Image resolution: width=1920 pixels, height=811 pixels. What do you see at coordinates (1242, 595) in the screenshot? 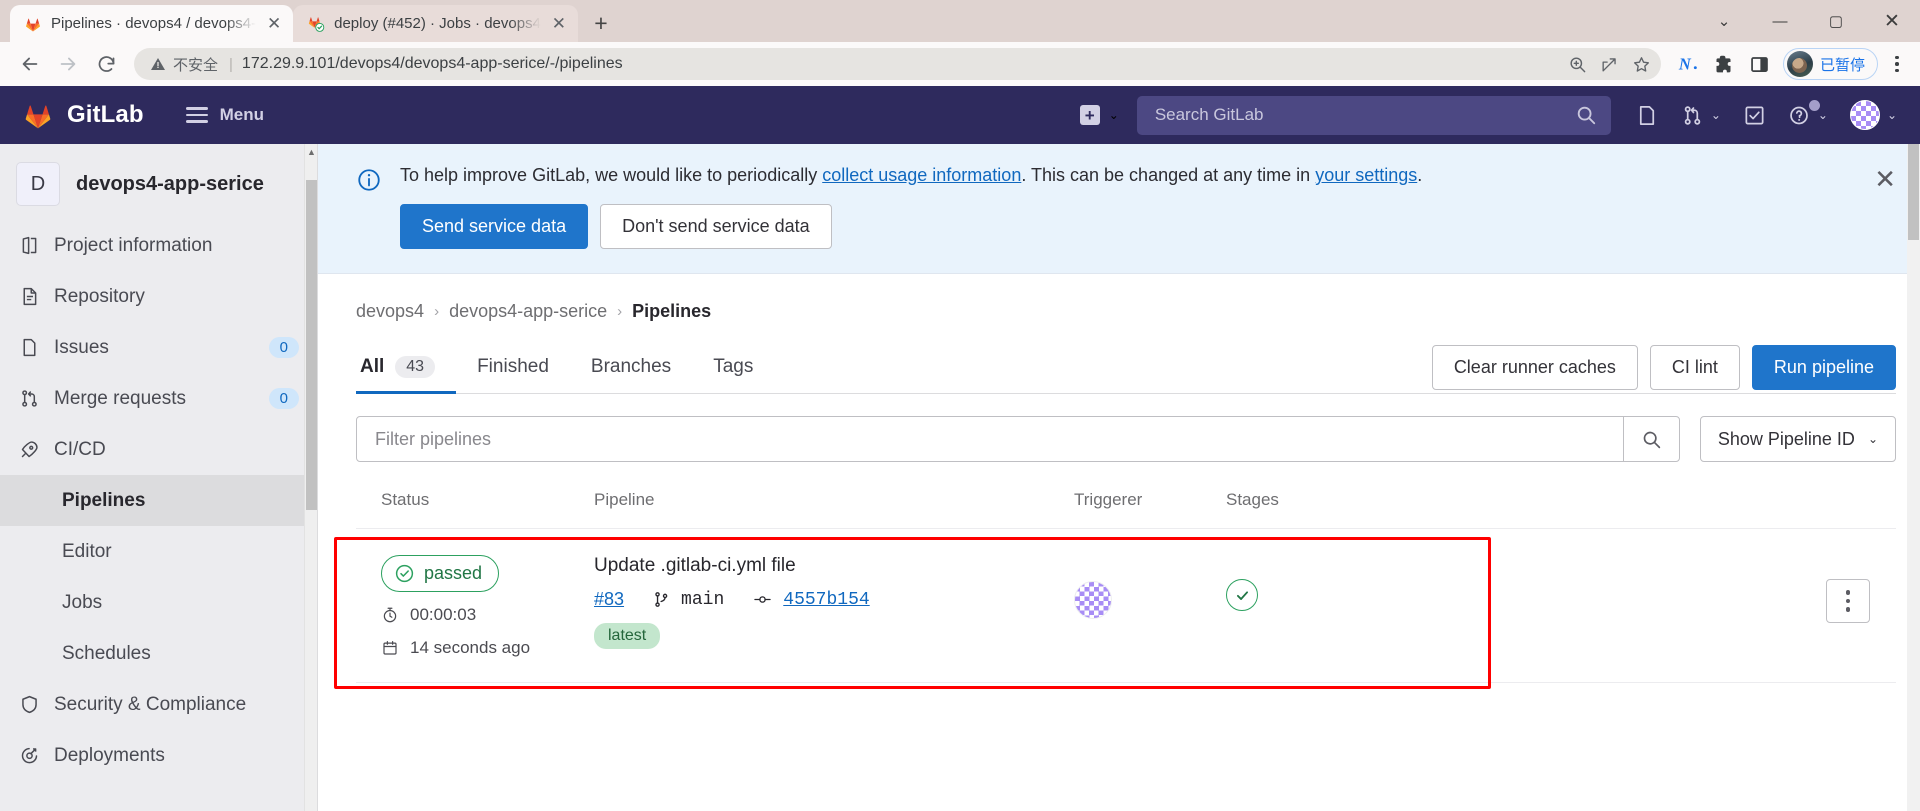
I see `stage-status-icon` at bounding box center [1242, 595].